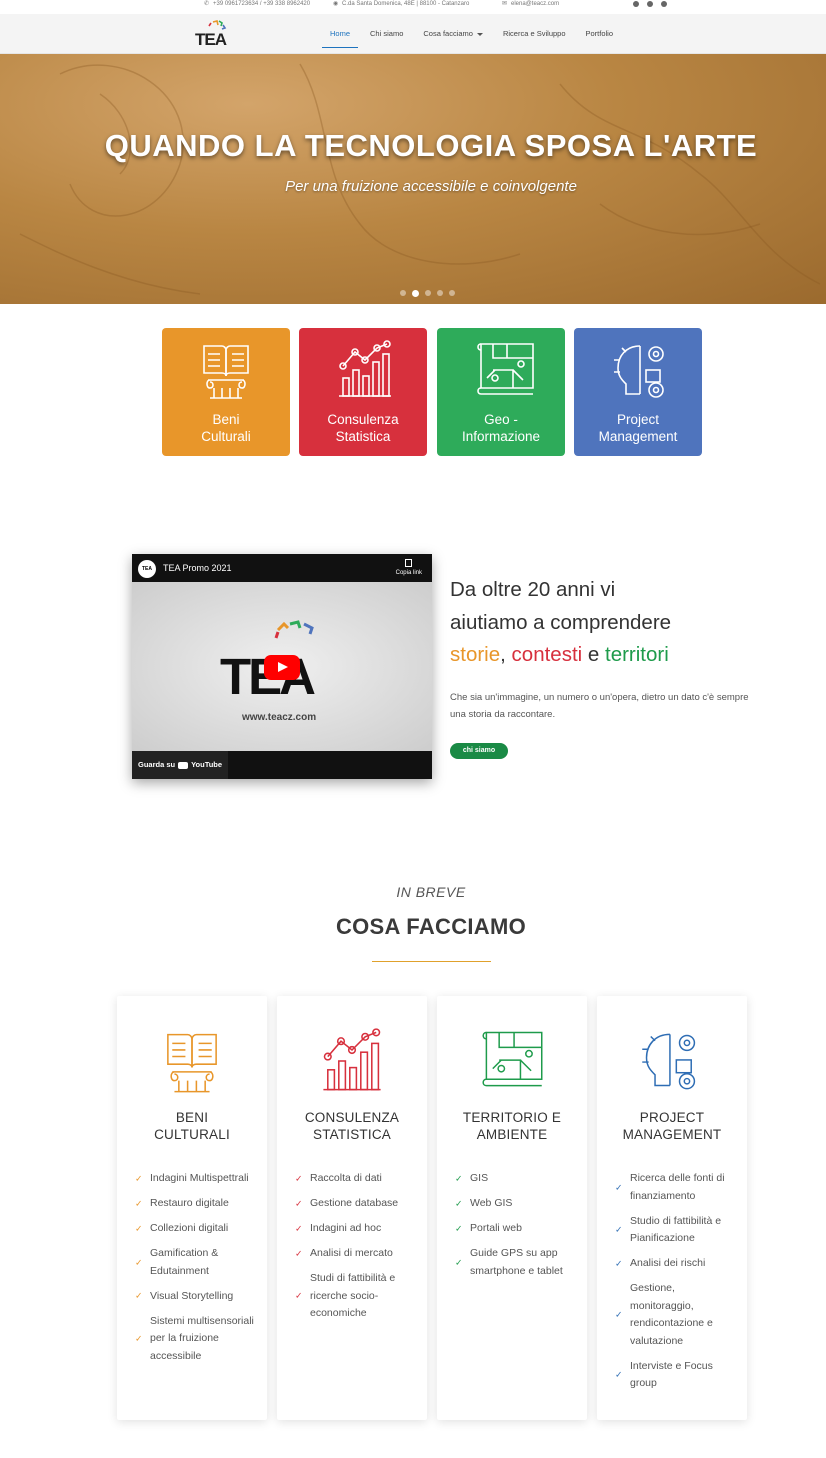  Describe the element at coordinates (479, 751) in the screenshot. I see `chi-siamo-button: chi siamo` at that location.